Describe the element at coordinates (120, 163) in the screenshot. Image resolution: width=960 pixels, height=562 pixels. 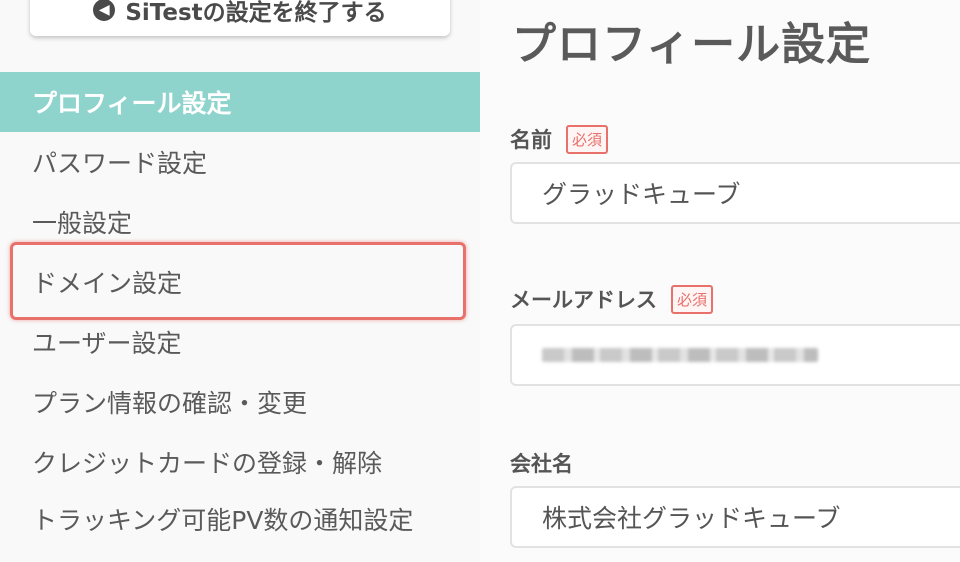
I see `sidebar-item-label: パスワード設定` at that location.